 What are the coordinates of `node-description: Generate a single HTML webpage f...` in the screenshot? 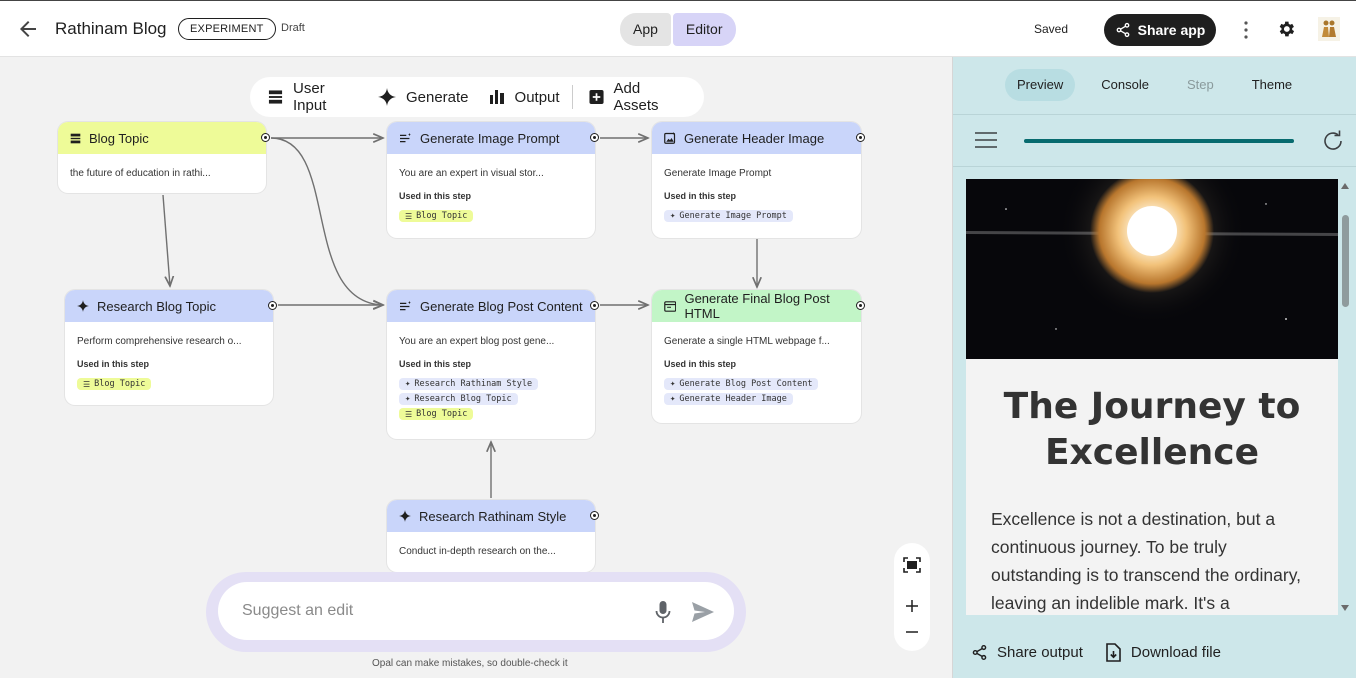 It's located at (747, 341).